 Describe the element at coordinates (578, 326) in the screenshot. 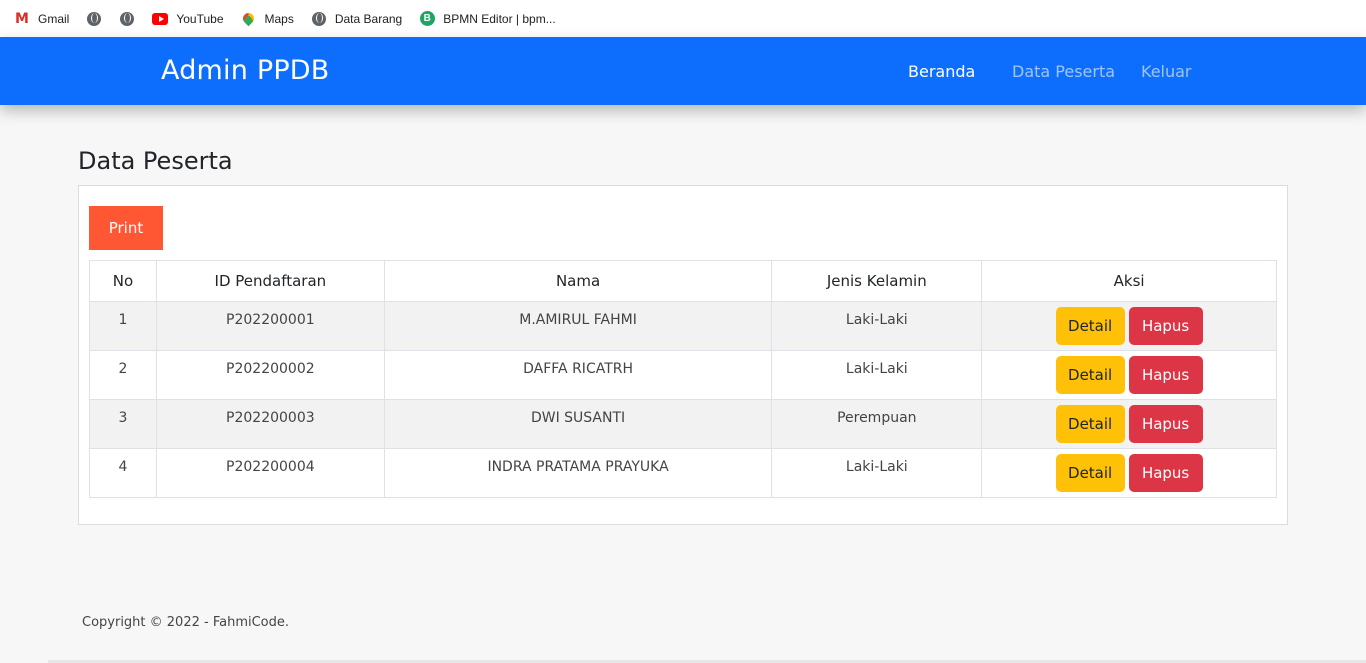

I see `cell-nama: M.AMIRUL FAHMI` at that location.